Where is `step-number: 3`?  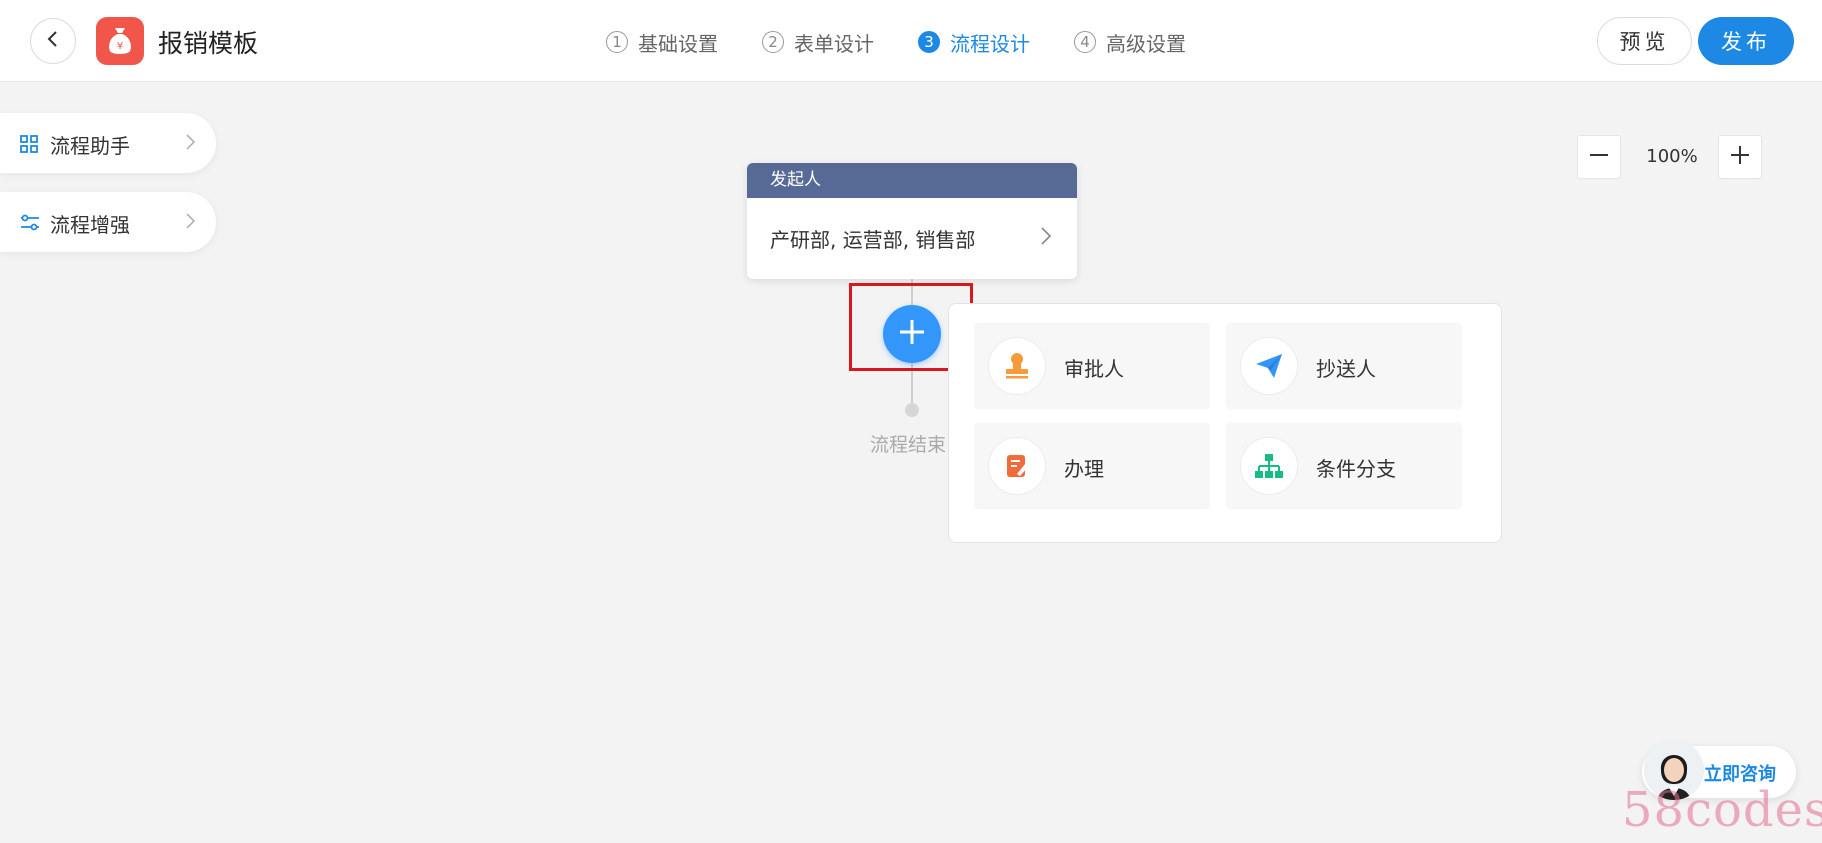 step-number: 3 is located at coordinates (929, 42).